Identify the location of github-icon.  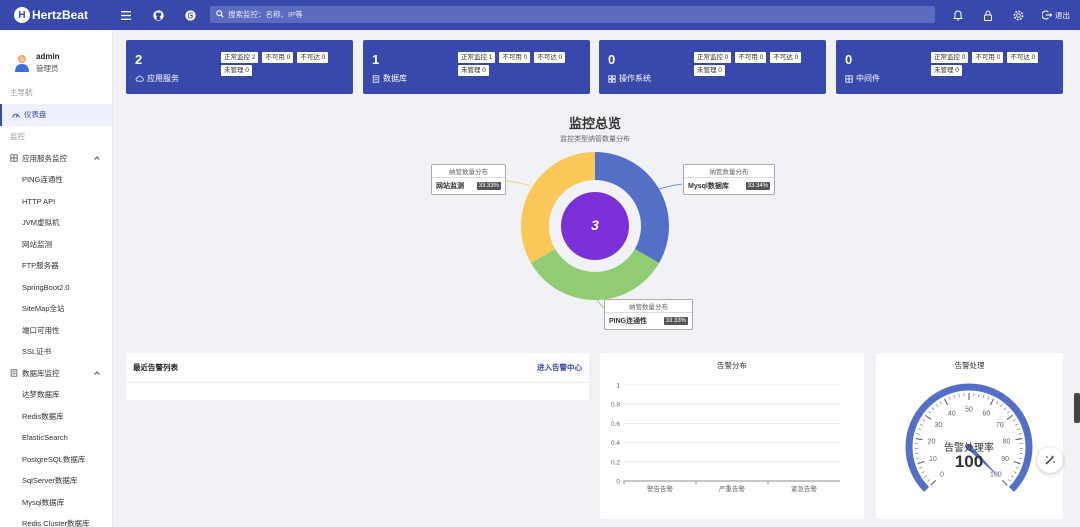
(158, 15).